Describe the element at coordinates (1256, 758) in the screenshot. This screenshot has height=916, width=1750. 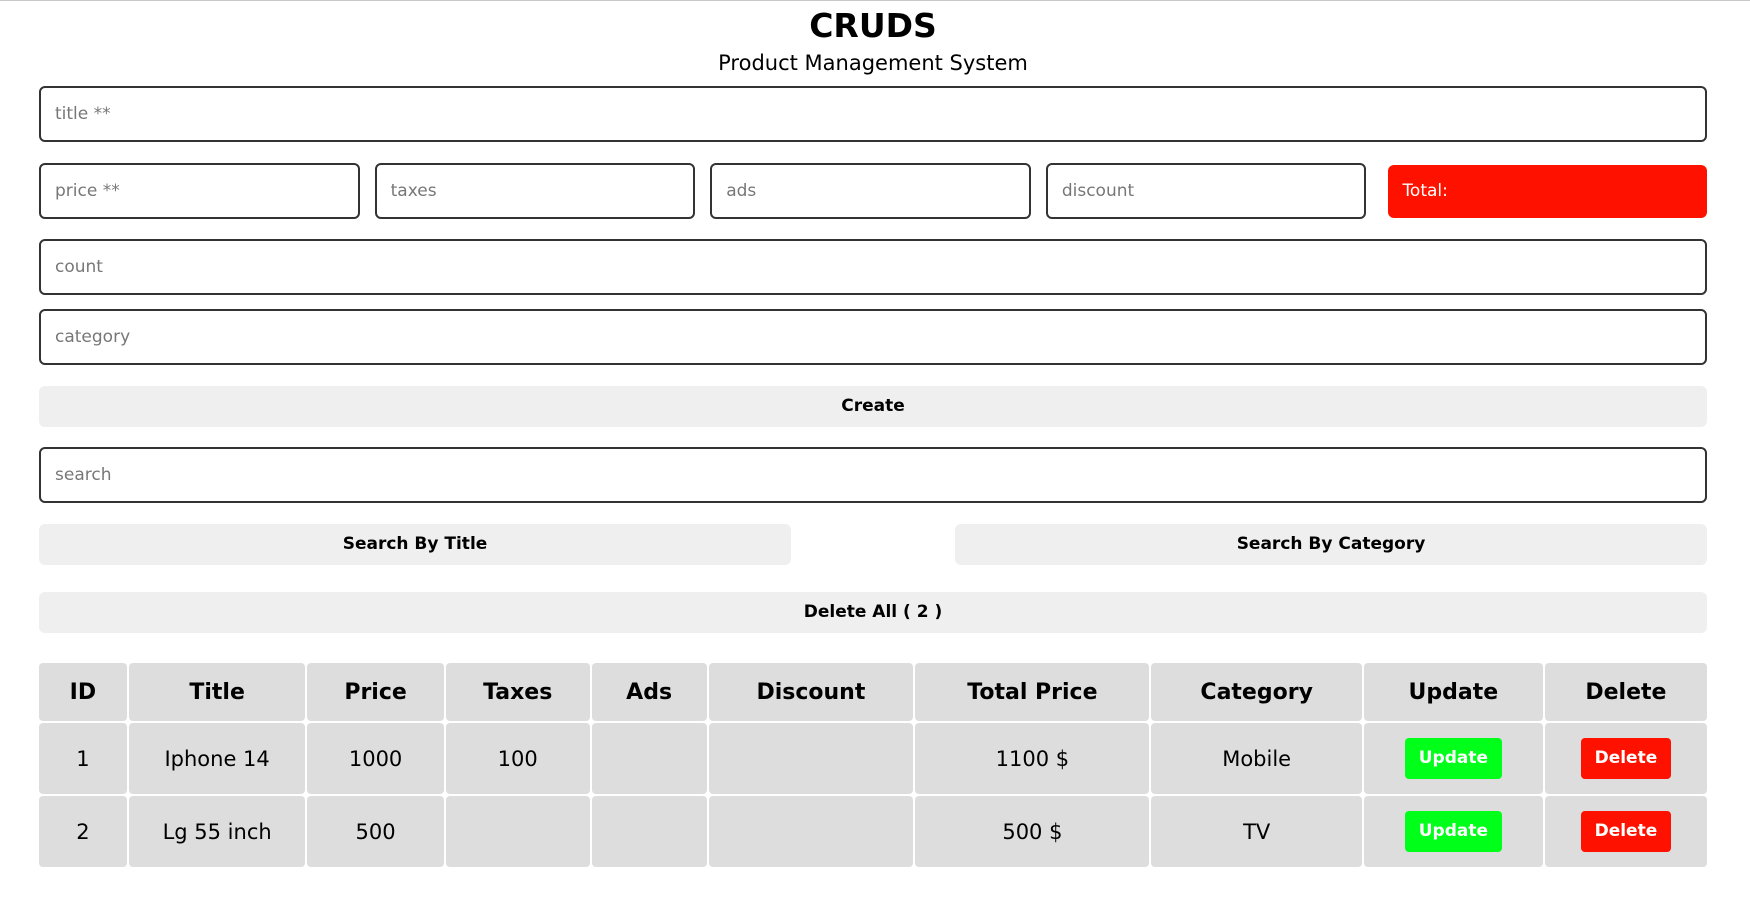
I see `cell-category: Mobile` at that location.